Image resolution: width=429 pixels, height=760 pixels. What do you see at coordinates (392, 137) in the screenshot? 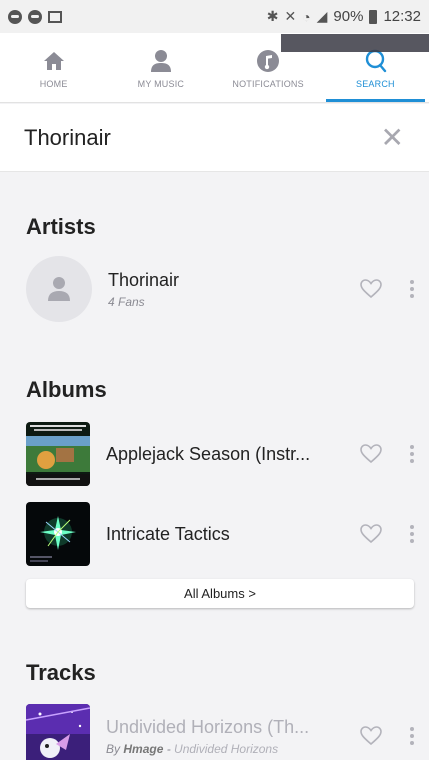
I see `close-icon: ✕` at bounding box center [392, 137].